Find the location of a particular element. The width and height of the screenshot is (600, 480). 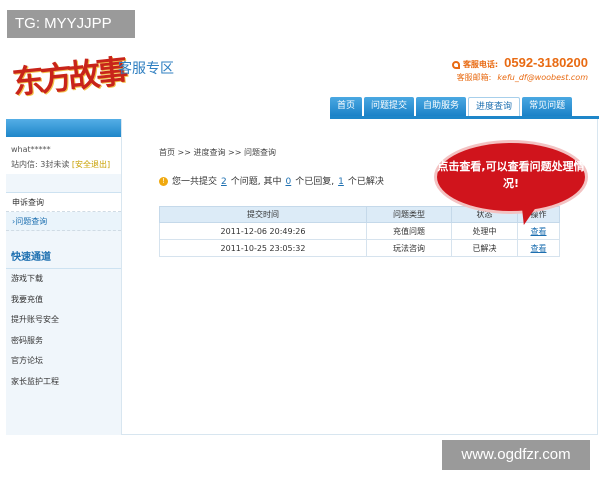

phone-icon is located at coordinates (455, 64).